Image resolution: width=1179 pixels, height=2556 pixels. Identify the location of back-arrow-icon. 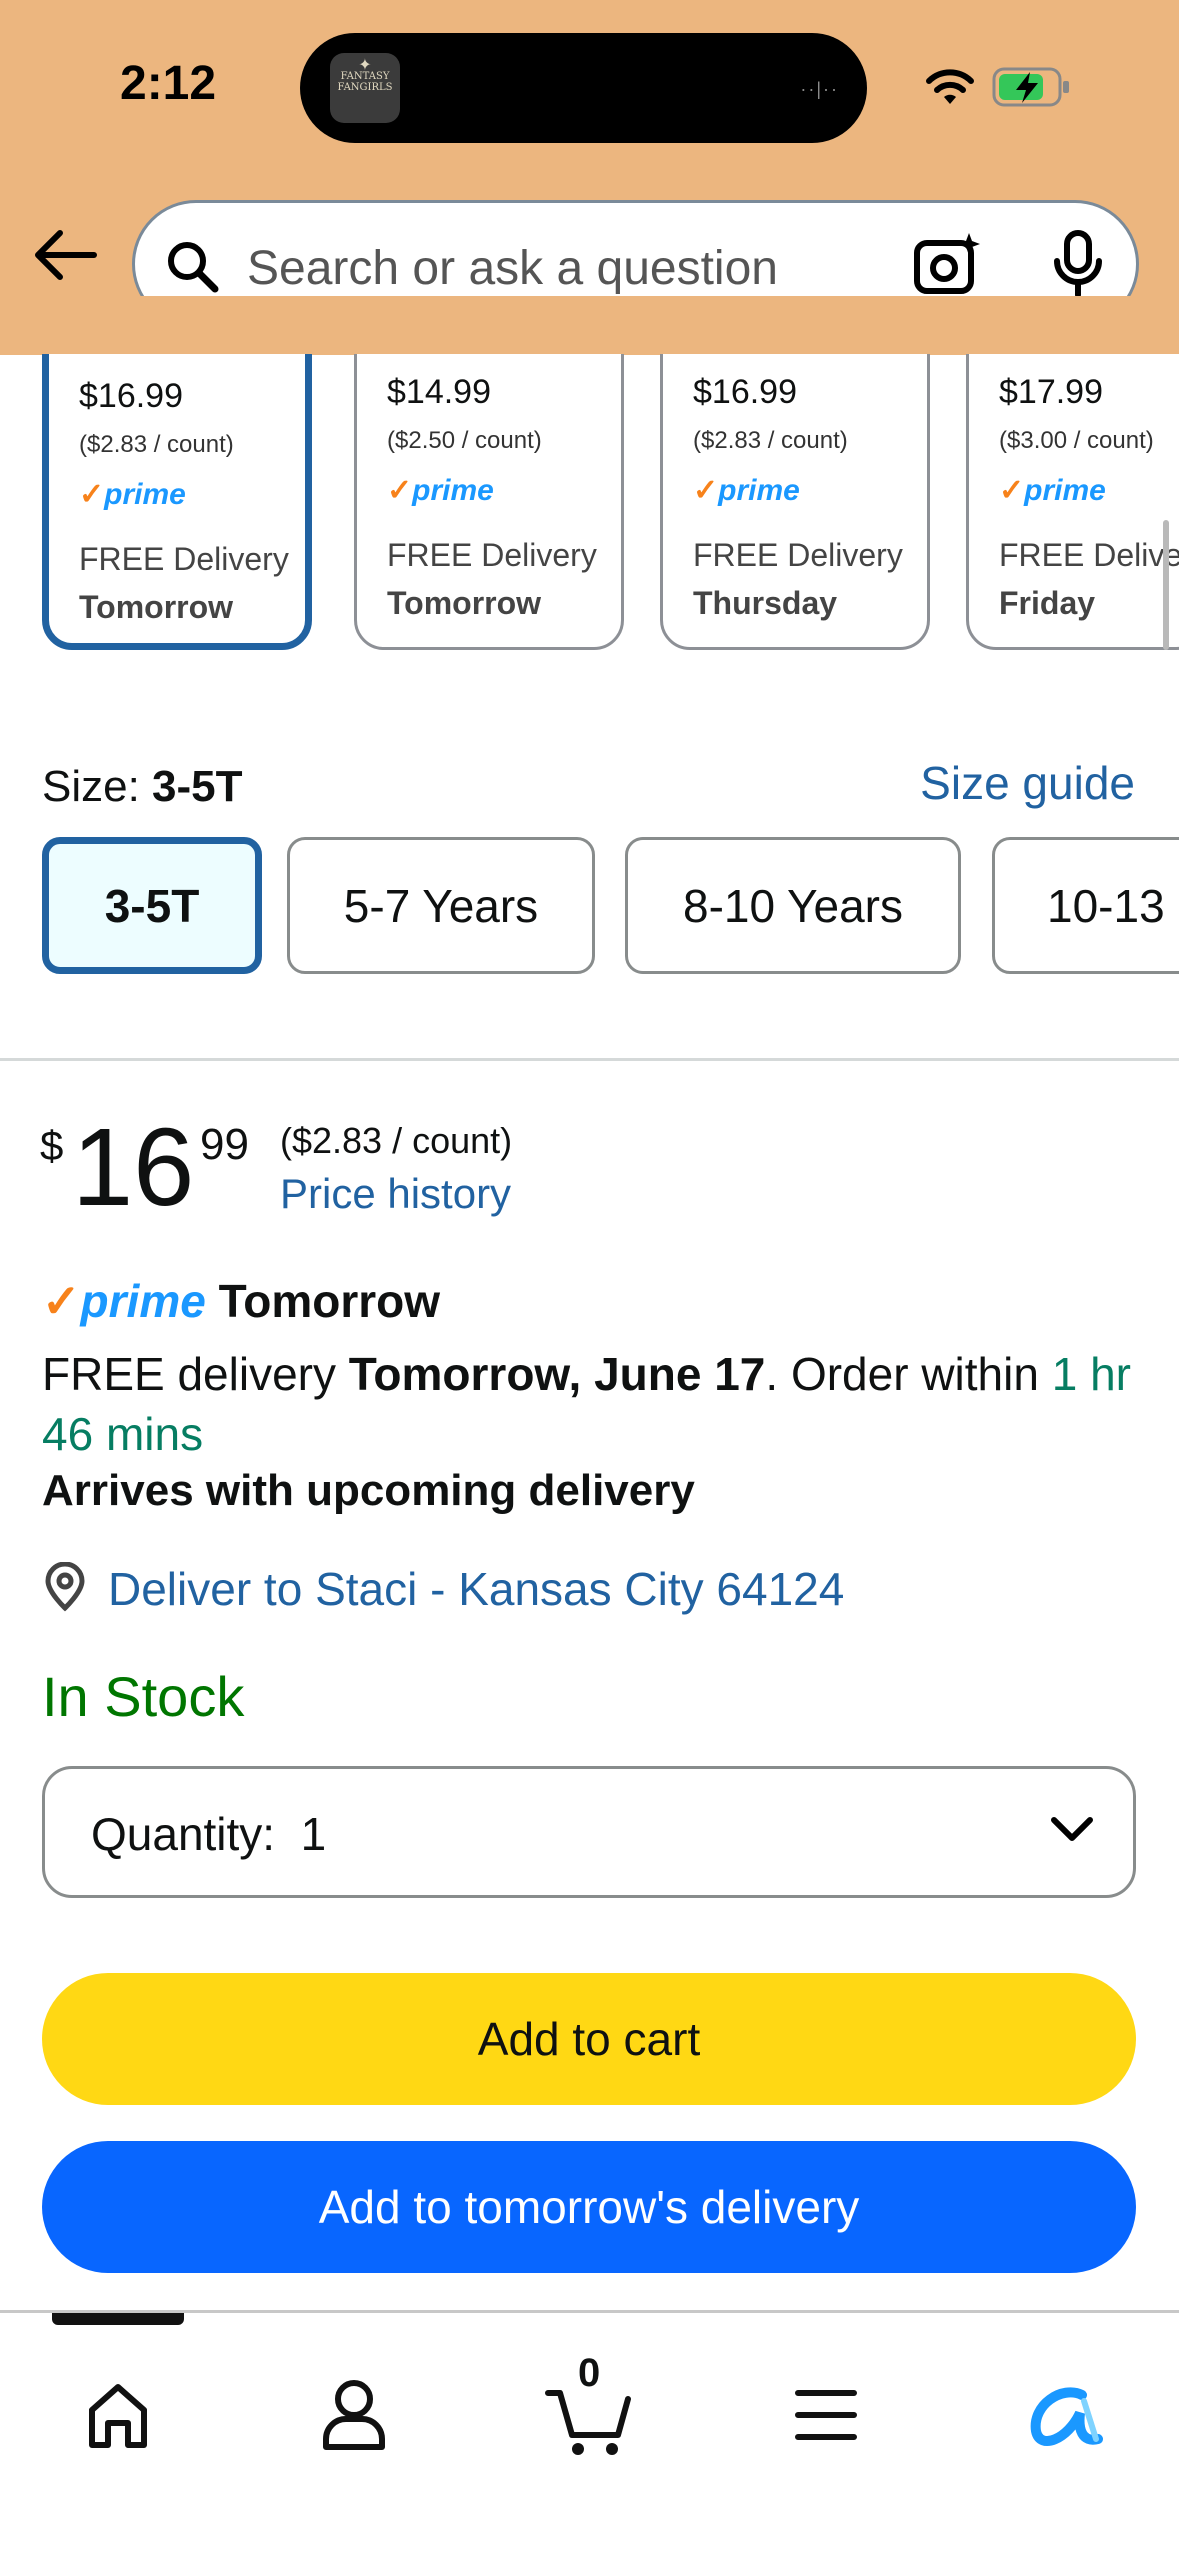
(65, 255).